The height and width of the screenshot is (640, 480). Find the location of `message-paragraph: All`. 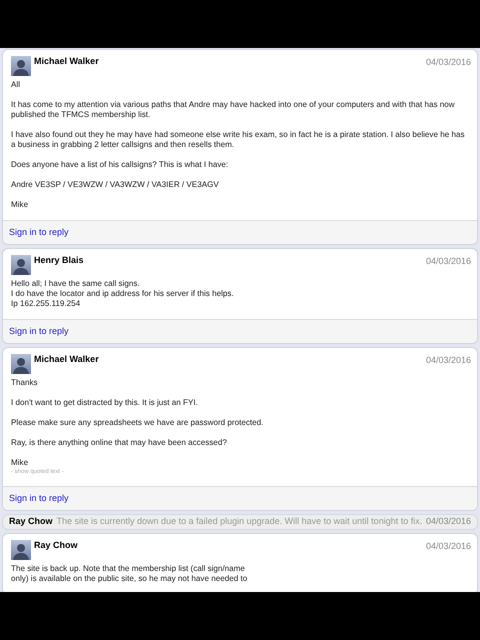

message-paragraph: All is located at coordinates (16, 85).